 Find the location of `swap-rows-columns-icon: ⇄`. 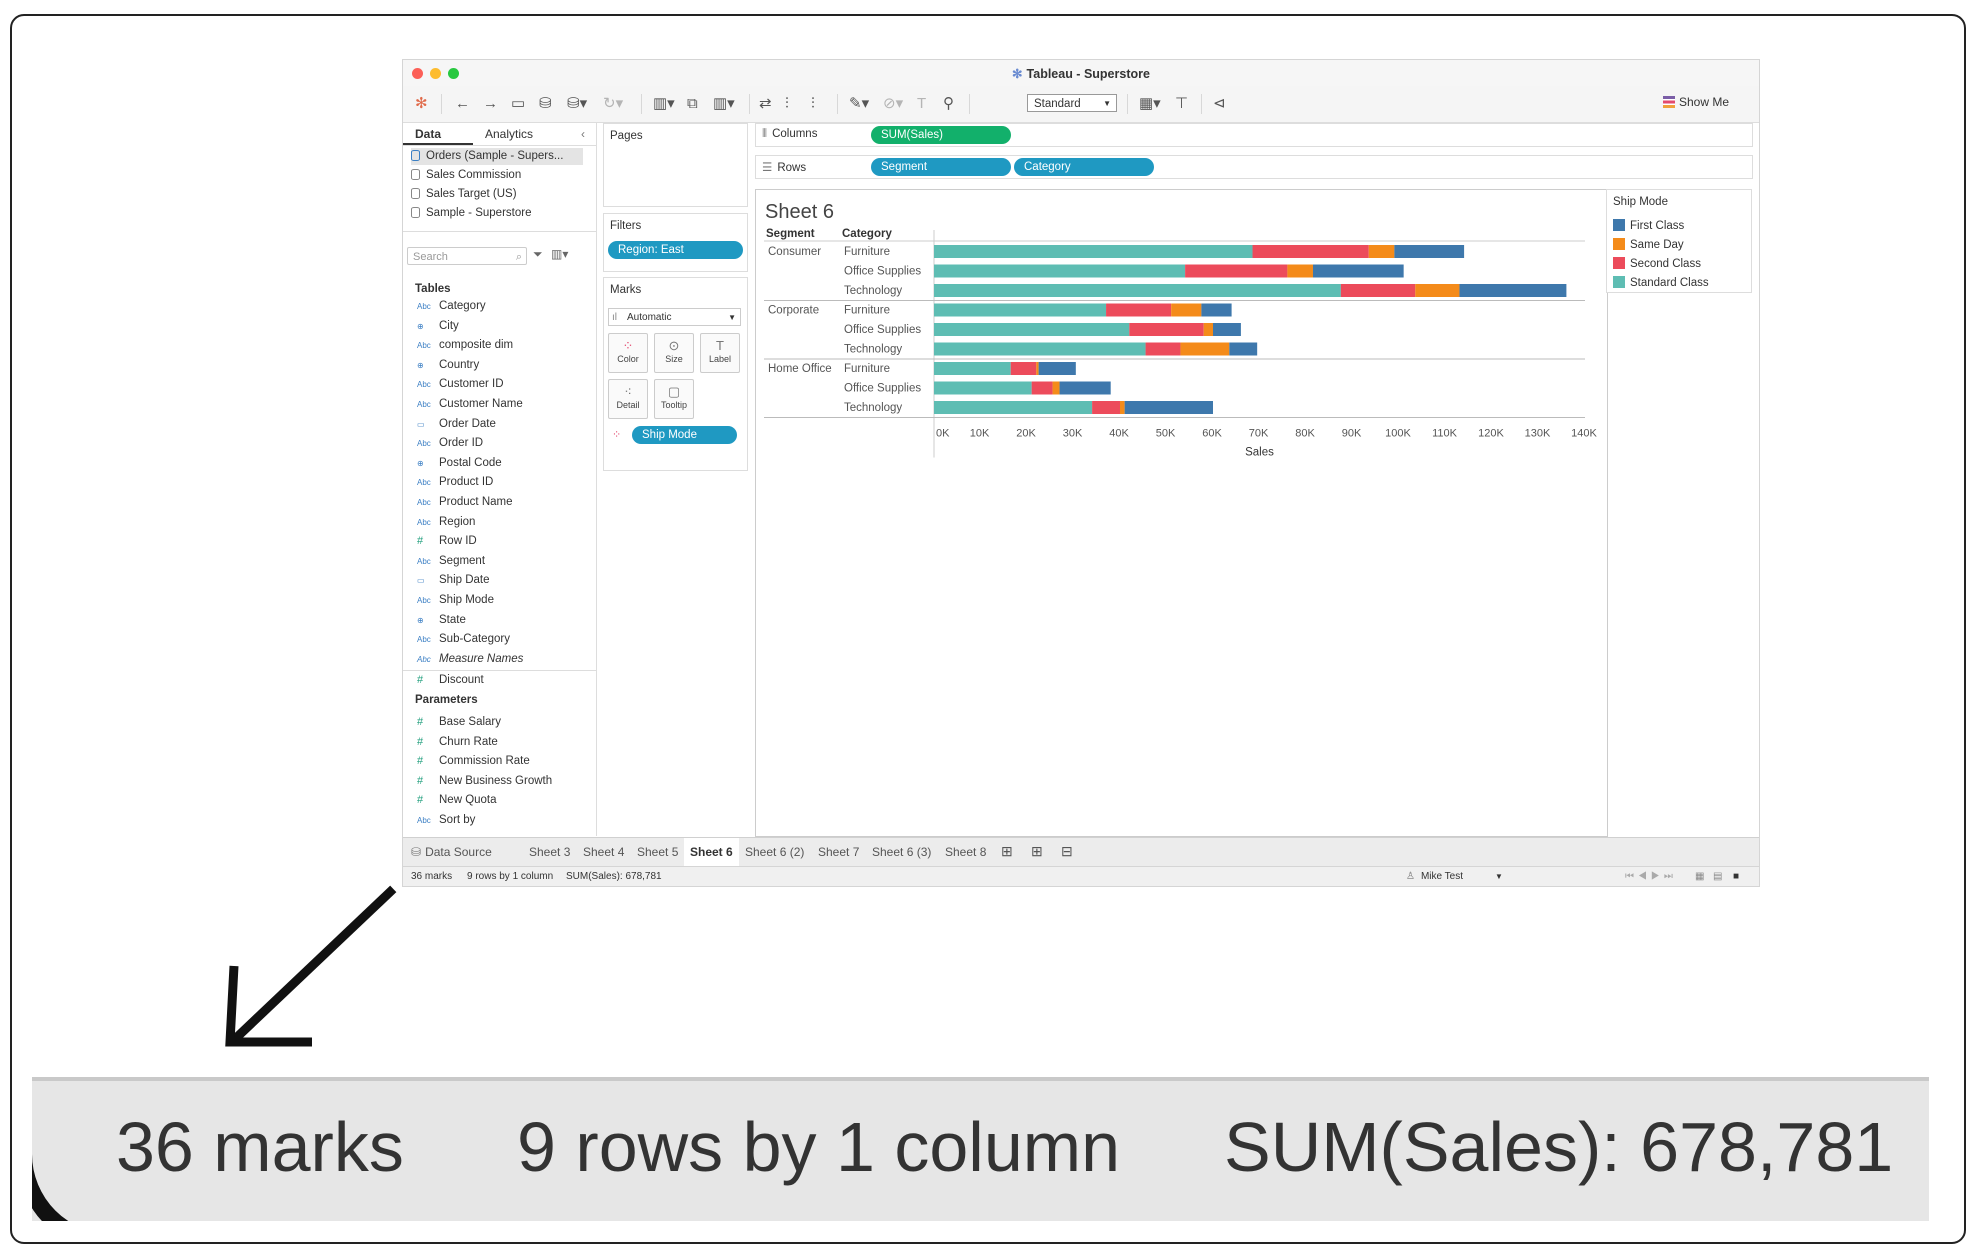

swap-rows-columns-icon: ⇄ is located at coordinates (765, 104).